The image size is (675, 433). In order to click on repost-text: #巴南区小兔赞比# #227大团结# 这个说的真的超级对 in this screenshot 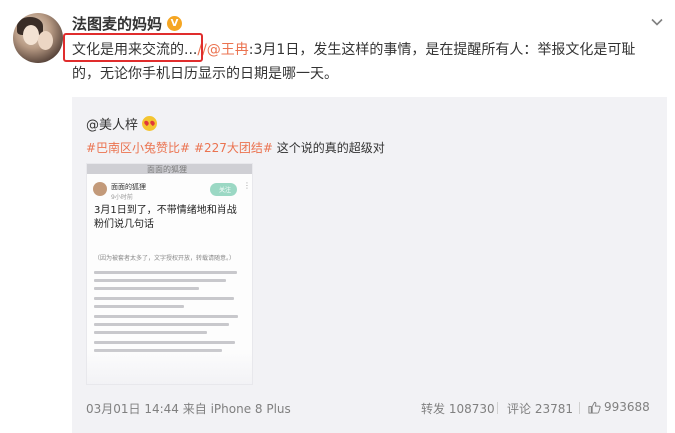, I will do `click(235, 147)`.